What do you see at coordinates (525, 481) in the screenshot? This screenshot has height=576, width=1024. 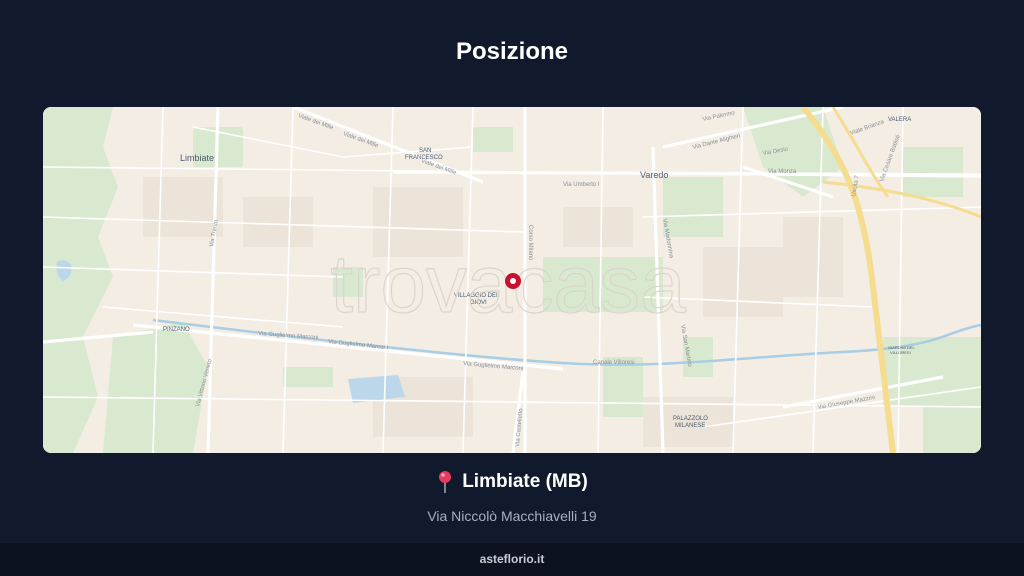 I see `location-city: Limbiate (MB)` at bounding box center [525, 481].